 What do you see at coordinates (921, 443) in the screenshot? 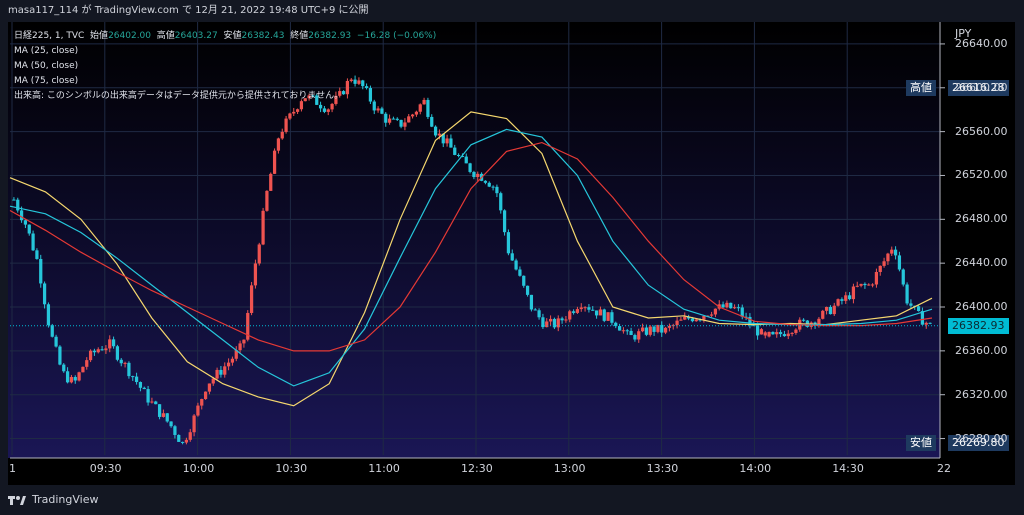
I see `low-tag-label: 安値` at bounding box center [921, 443].